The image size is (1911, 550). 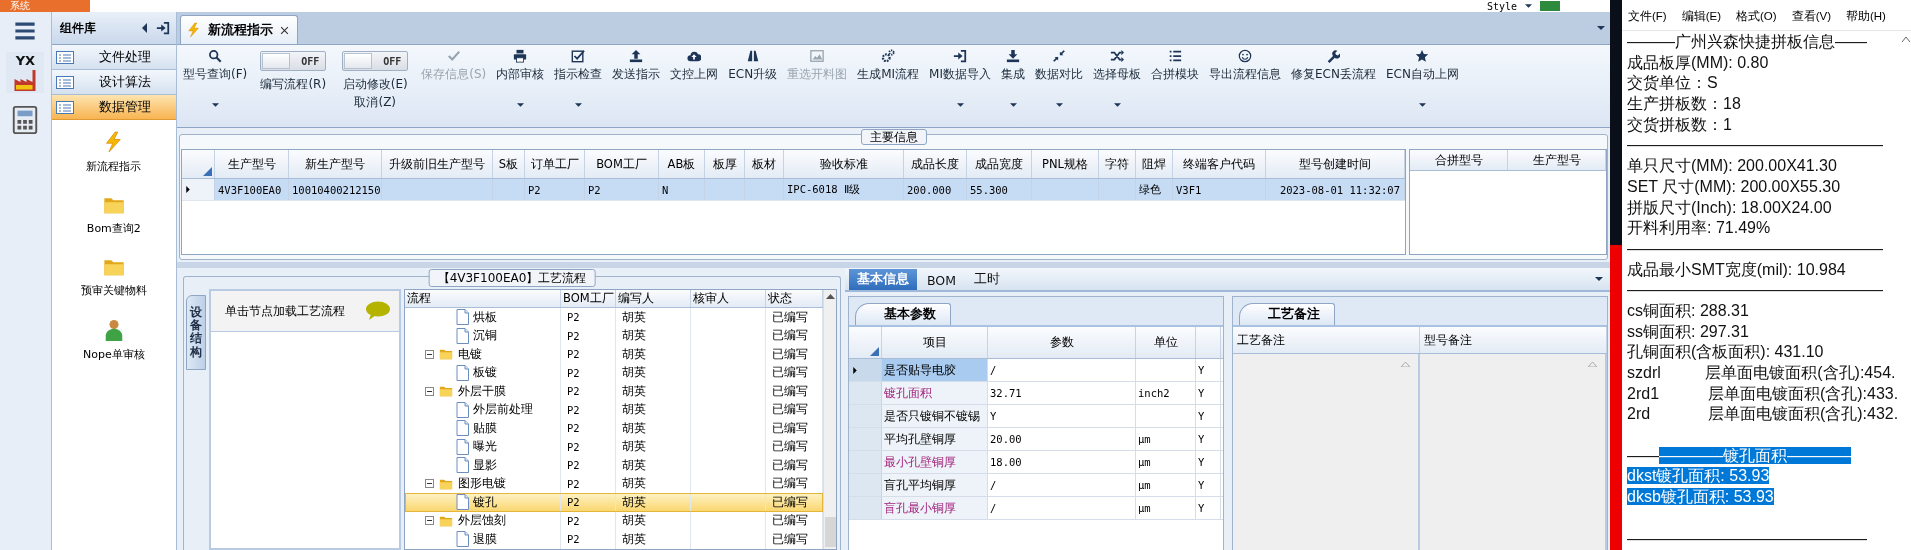 What do you see at coordinates (1651, 16) in the screenshot?
I see `menu-item: 文件(F)` at bounding box center [1651, 16].